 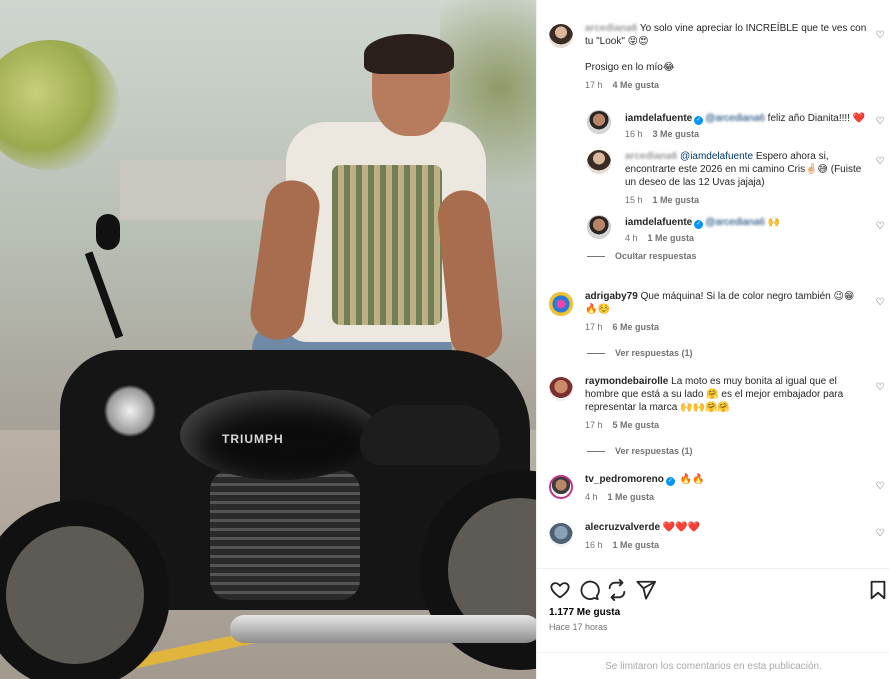 I want to click on man-hair, so click(x=409, y=54).